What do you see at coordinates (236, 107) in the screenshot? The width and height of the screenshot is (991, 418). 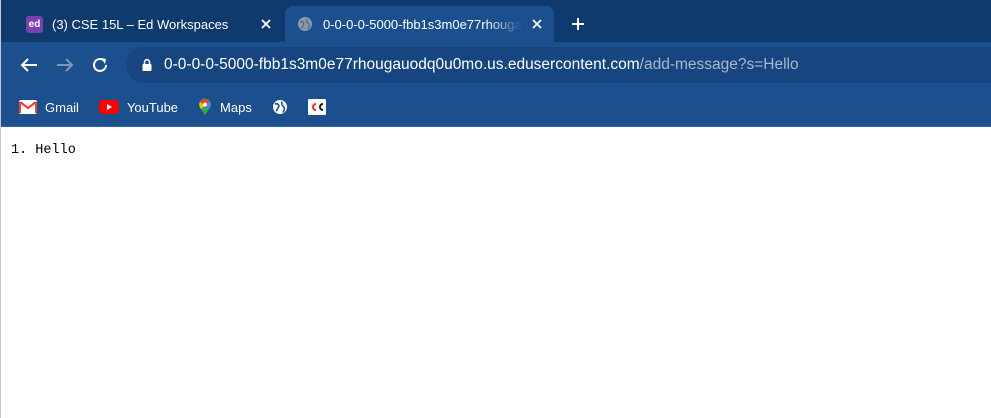 I see `bookmark-label: Maps` at bounding box center [236, 107].